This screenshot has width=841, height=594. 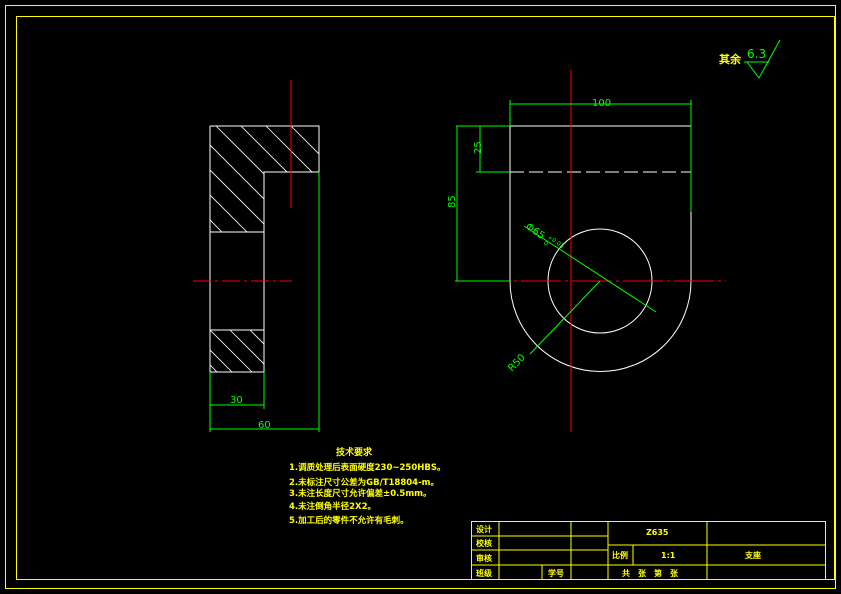 What do you see at coordinates (544, 235) in the screenshot?
I see `dim-hole-diameter: Φ65 +0.03 0` at bounding box center [544, 235].